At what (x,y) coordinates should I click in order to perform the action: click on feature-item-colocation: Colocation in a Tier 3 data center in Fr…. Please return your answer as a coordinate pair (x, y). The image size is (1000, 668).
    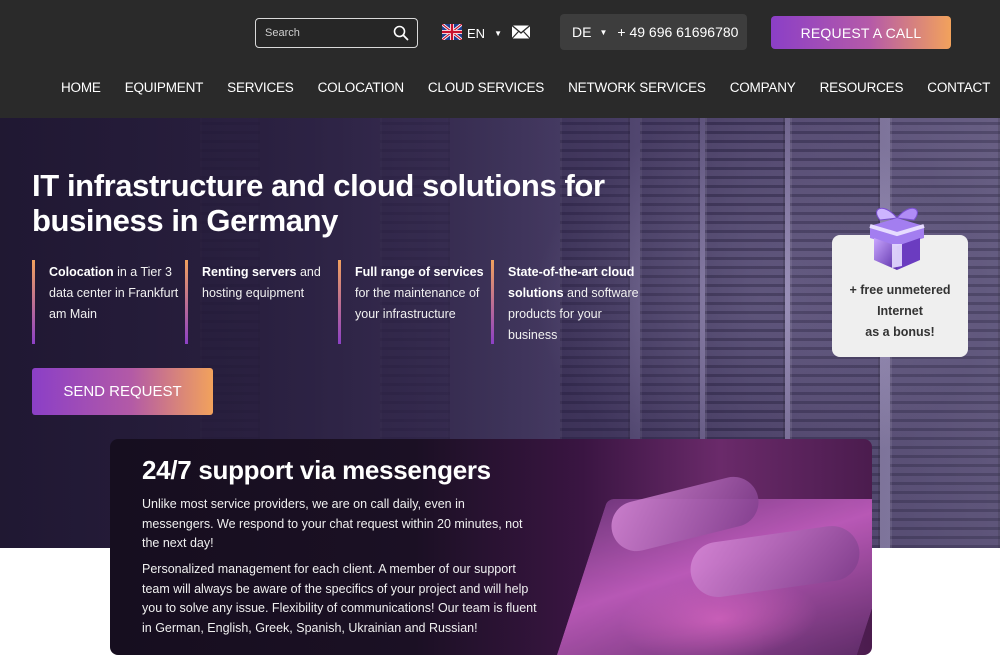
    Looking at the image, I should click on (108, 302).